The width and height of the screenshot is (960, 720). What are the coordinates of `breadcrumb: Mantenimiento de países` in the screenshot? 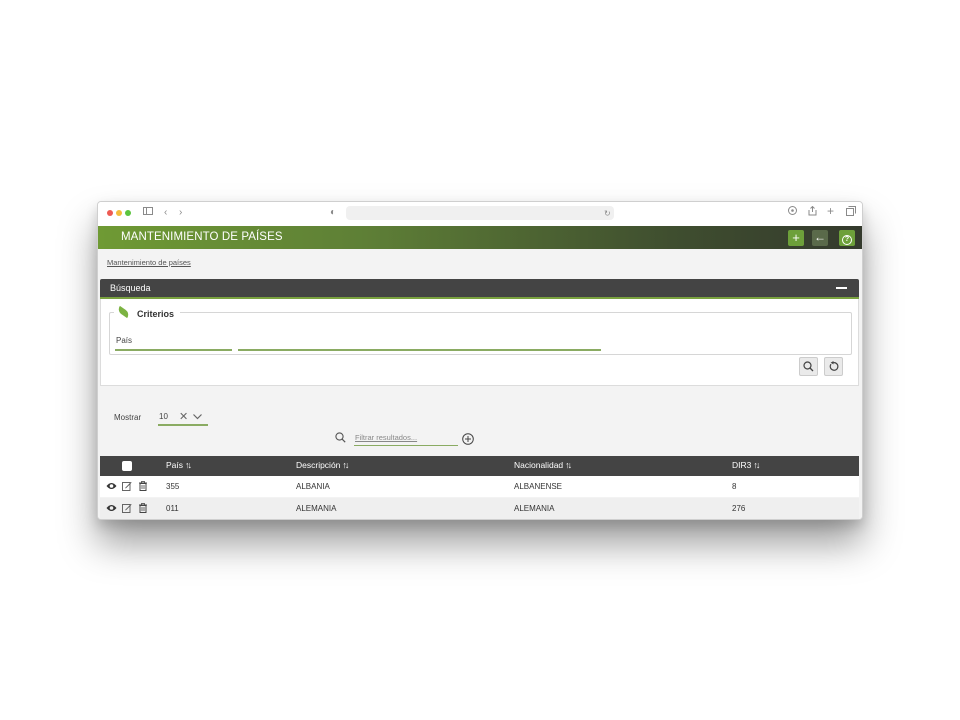 It's located at (149, 262).